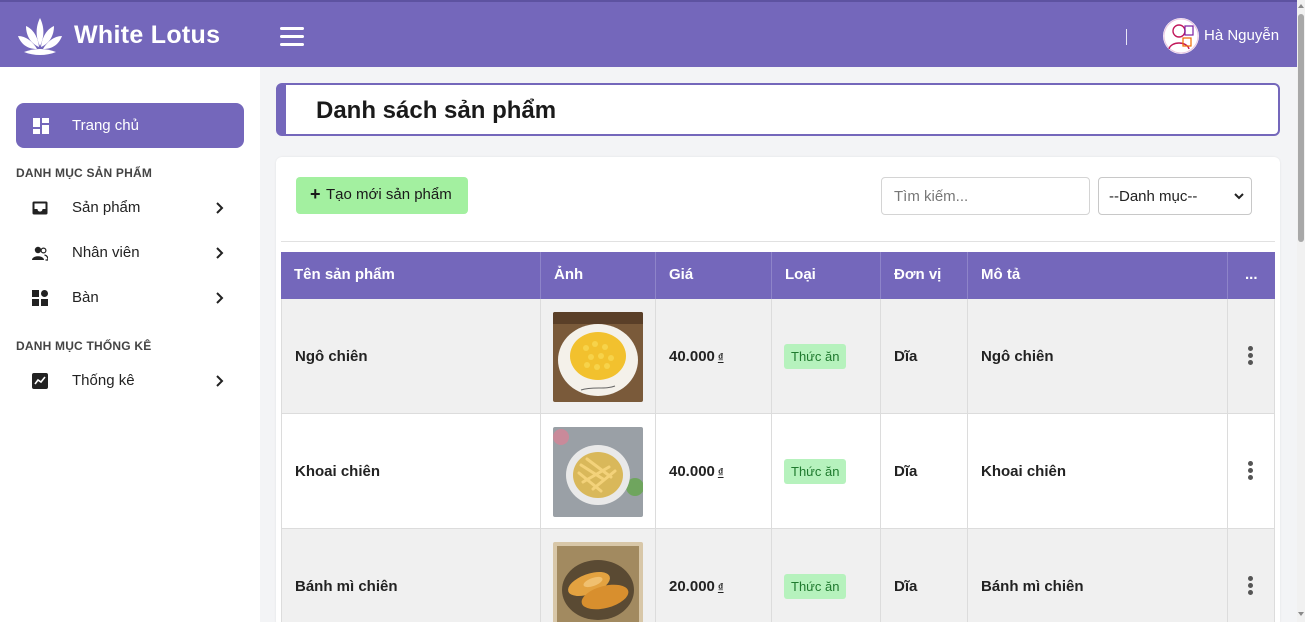  Describe the element at coordinates (346, 586) in the screenshot. I see `product-name: Bánh mì chiên` at that location.